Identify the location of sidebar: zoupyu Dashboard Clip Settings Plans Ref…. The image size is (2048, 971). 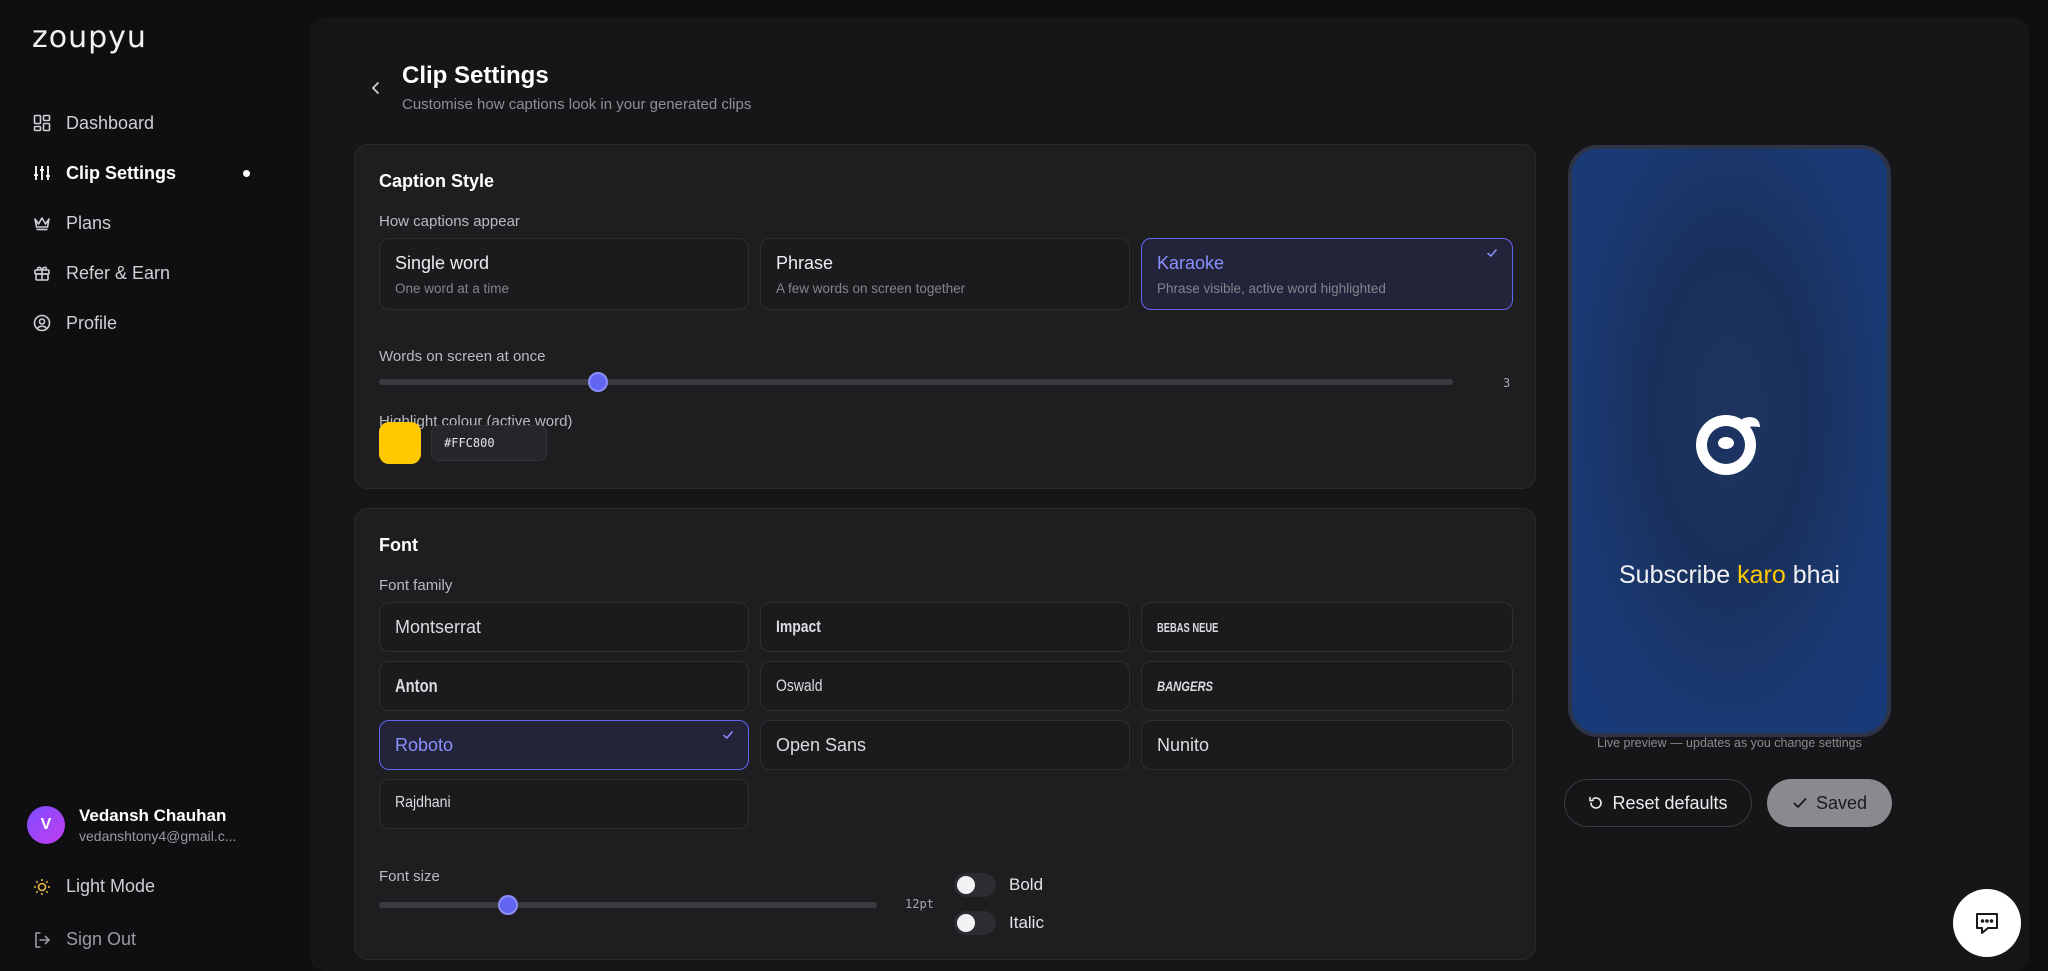
(150, 485).